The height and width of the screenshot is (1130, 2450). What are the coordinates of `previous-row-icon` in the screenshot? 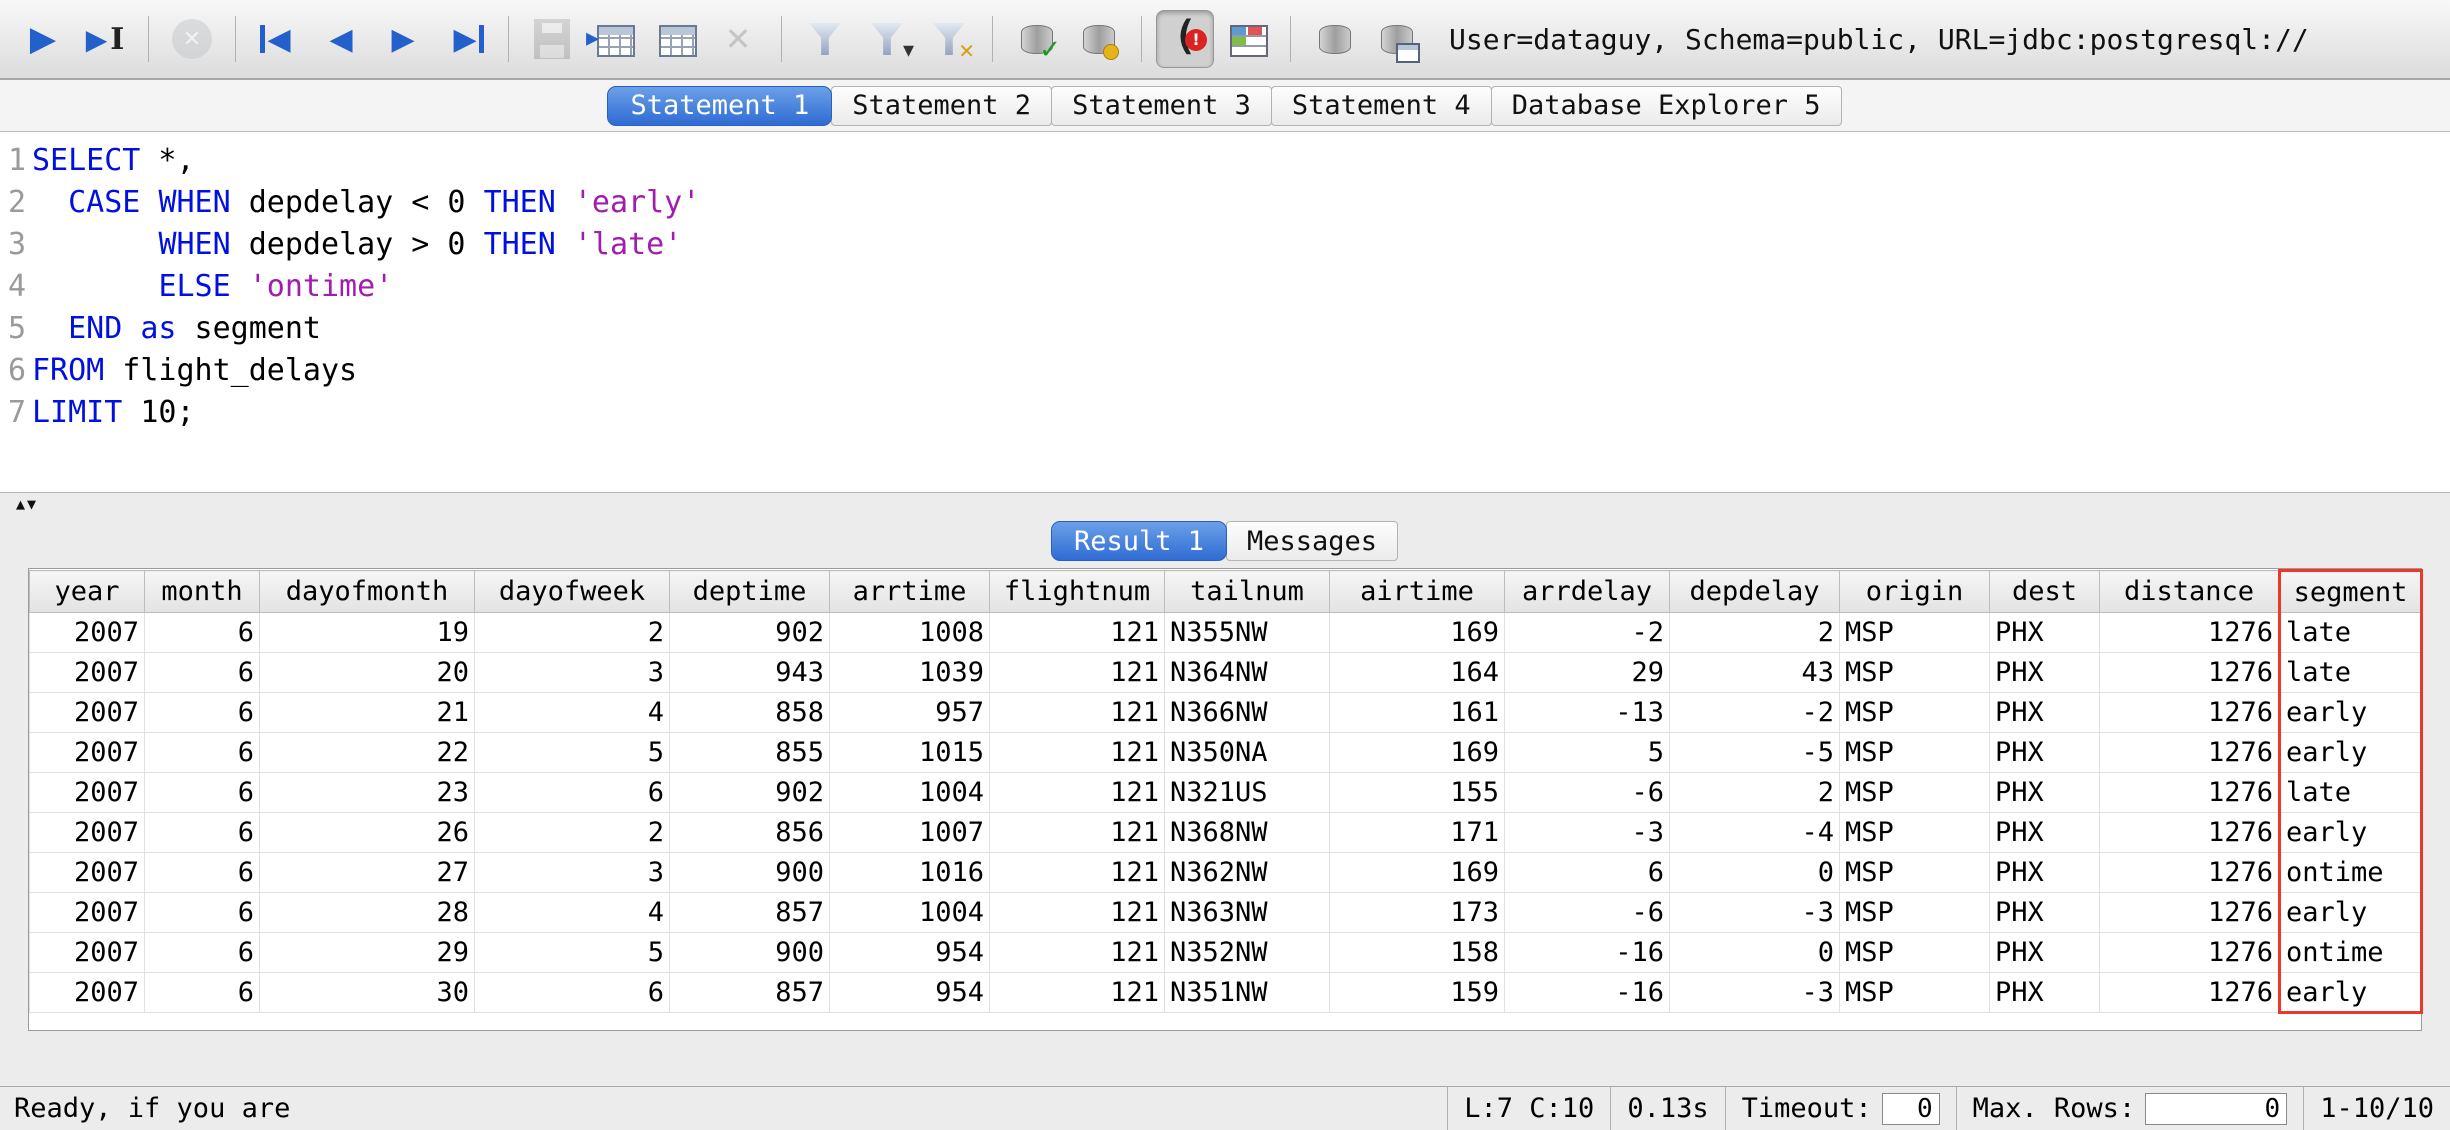 It's located at (341, 39).